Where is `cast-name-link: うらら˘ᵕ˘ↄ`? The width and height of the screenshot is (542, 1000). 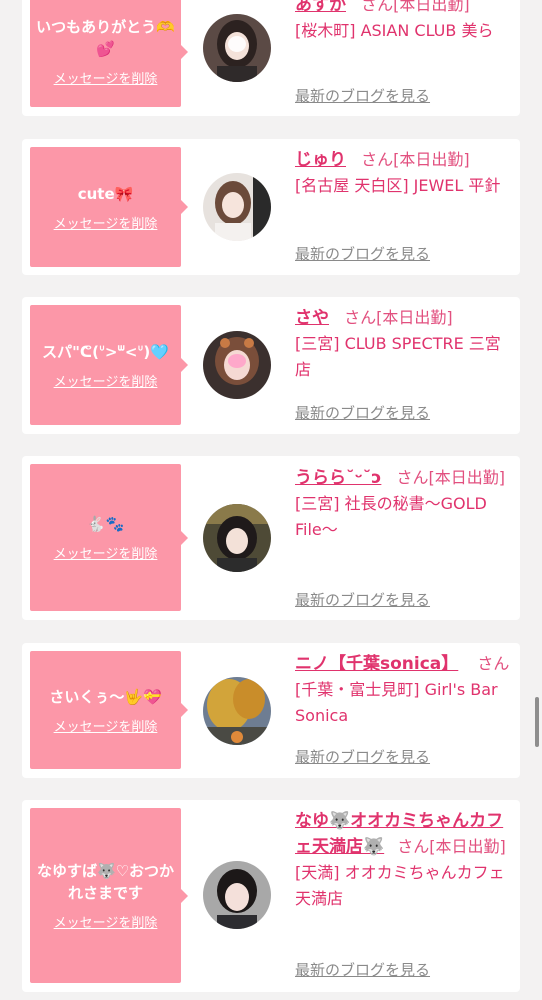 cast-name-link: うらら˘ᵕ˘ↄ is located at coordinates (338, 478).